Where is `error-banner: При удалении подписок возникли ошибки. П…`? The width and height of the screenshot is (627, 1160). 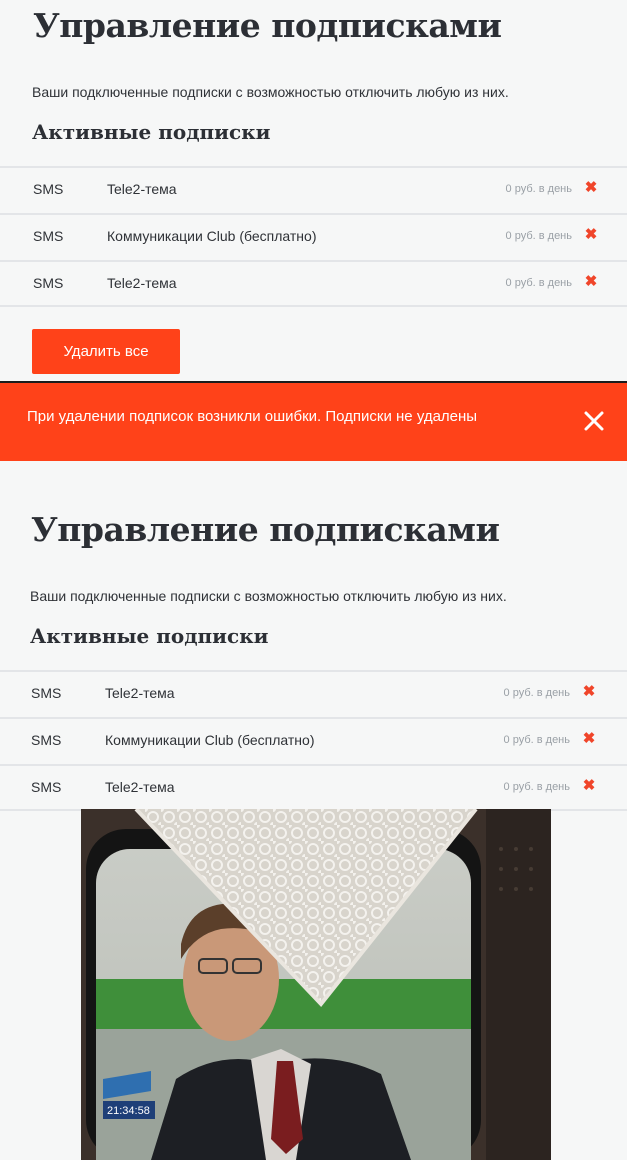
error-banner: При удалении подписок возникли ошибки. П… is located at coordinates (313, 422).